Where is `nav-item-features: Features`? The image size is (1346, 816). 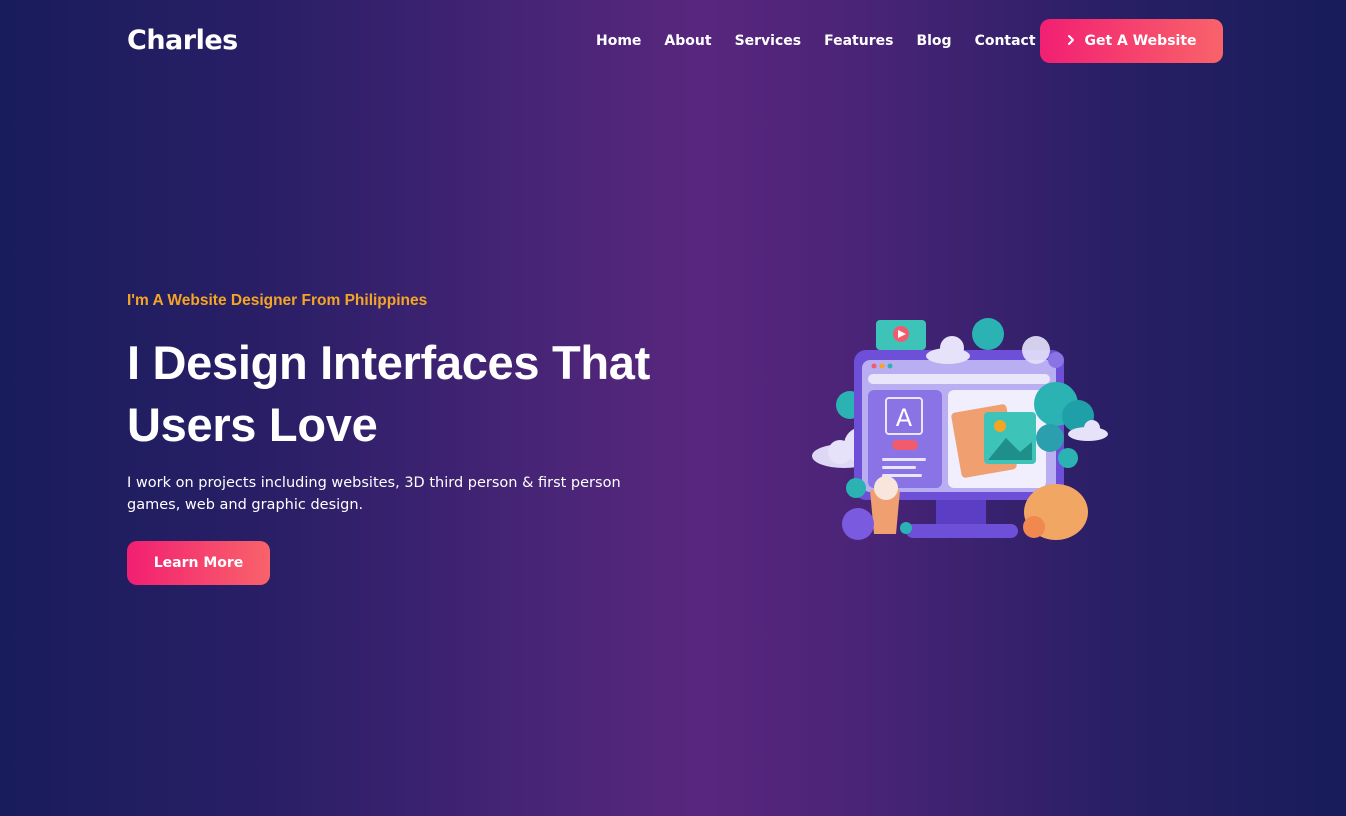
nav-item-features: Features is located at coordinates (858, 41).